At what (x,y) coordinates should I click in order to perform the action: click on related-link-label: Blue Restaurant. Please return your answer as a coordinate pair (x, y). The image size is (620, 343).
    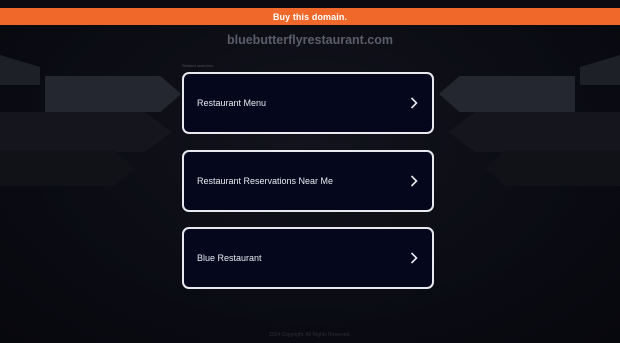
    Looking at the image, I should click on (229, 258).